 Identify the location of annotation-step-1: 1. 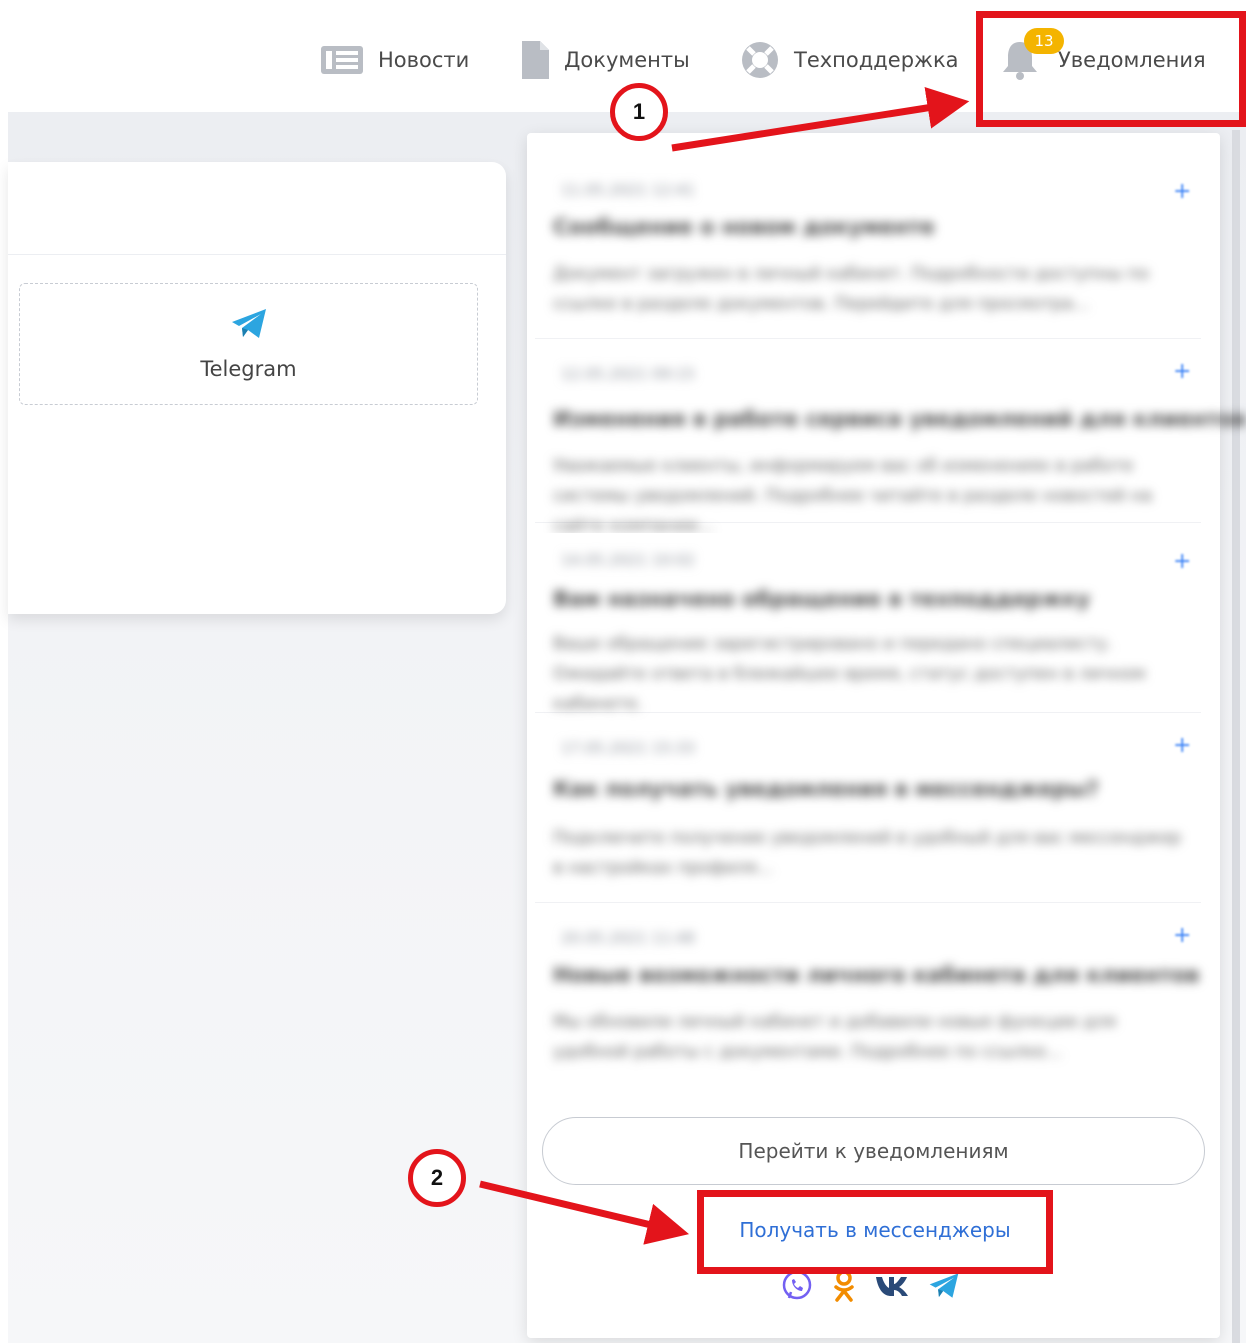
(639, 112).